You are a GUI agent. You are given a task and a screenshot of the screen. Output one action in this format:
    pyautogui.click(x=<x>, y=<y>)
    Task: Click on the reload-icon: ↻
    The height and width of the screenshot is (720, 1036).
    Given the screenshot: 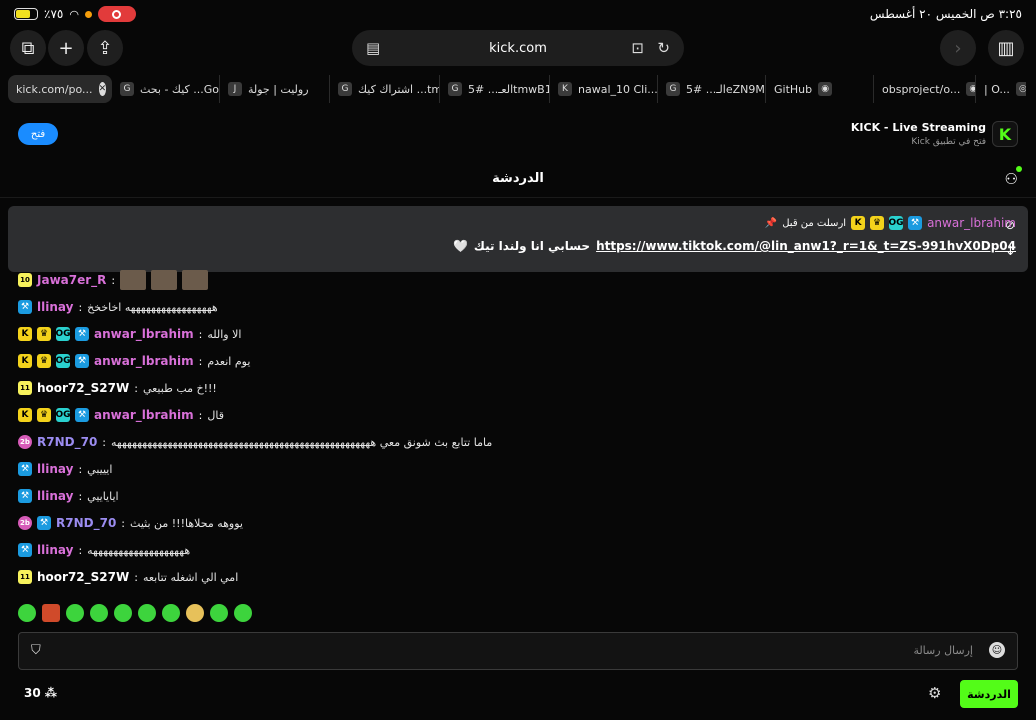 What is the action you would take?
    pyautogui.click(x=663, y=48)
    